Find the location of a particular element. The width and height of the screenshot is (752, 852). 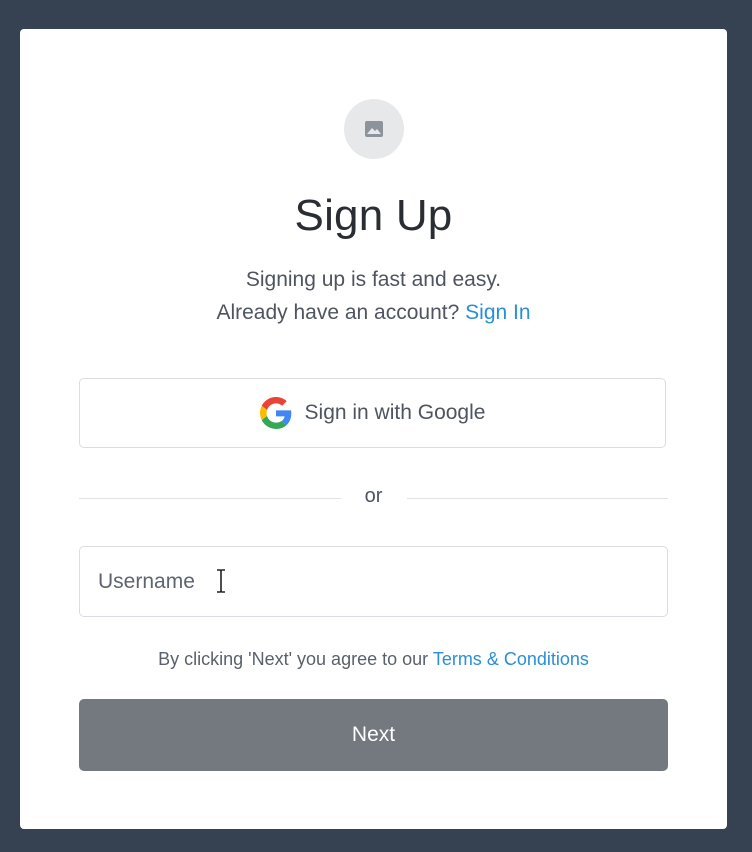

divider-label: or is located at coordinates (373, 496).